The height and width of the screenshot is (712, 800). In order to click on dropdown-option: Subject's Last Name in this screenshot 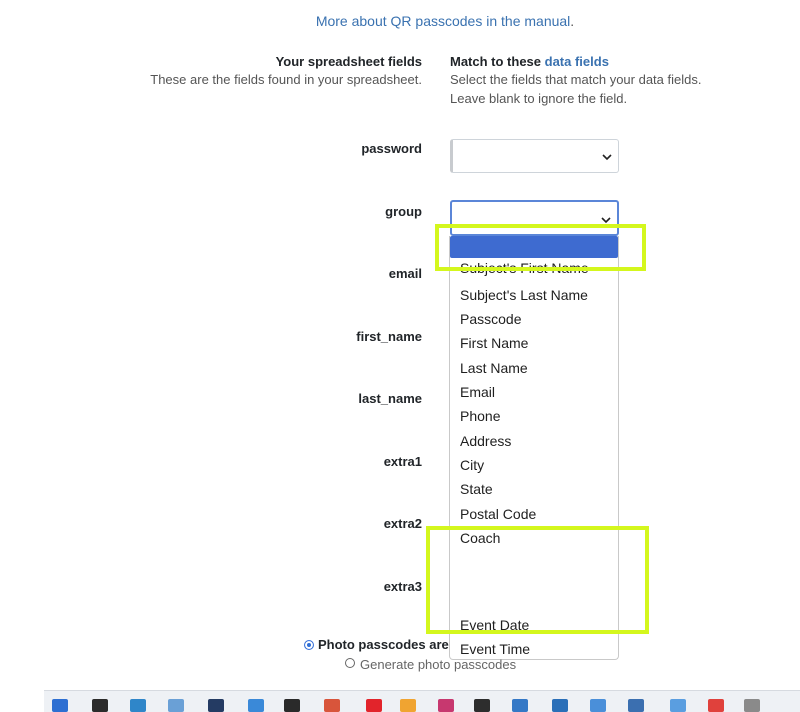, I will do `click(524, 295)`.